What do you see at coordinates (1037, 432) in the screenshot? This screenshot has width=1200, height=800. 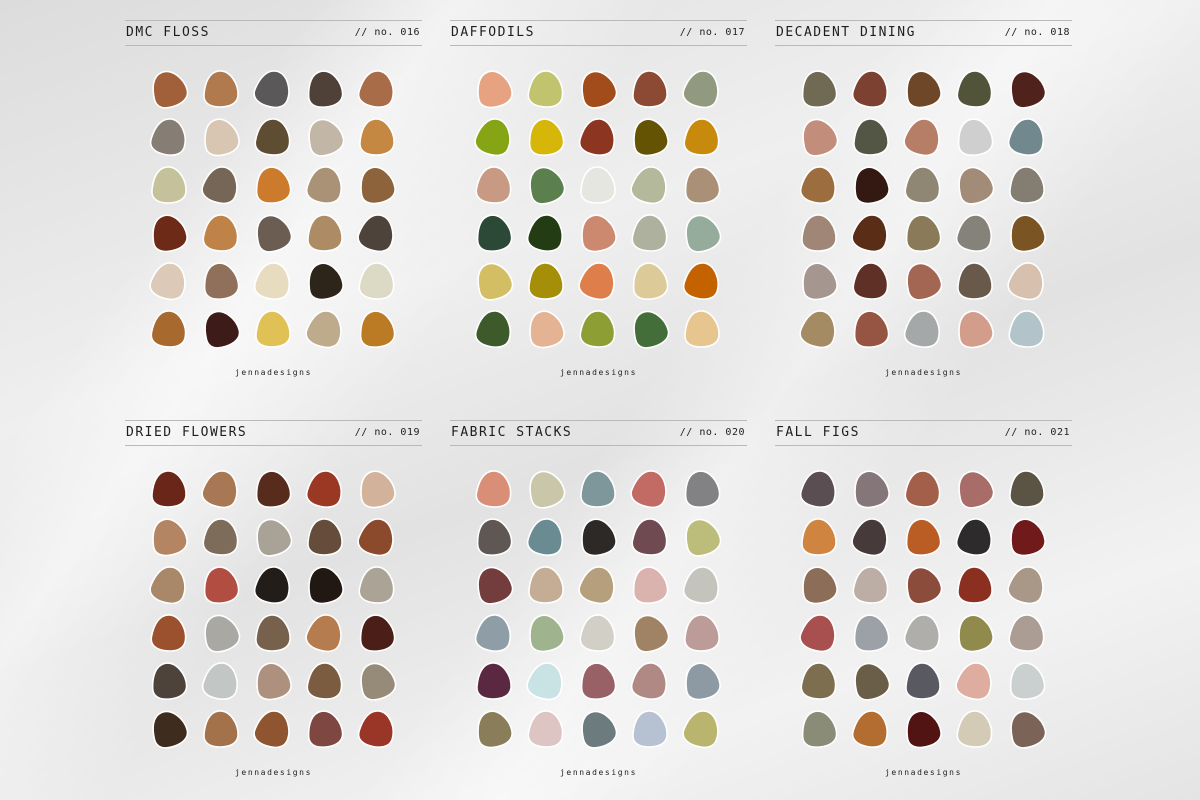 I see `palette-number: // no. 021` at bounding box center [1037, 432].